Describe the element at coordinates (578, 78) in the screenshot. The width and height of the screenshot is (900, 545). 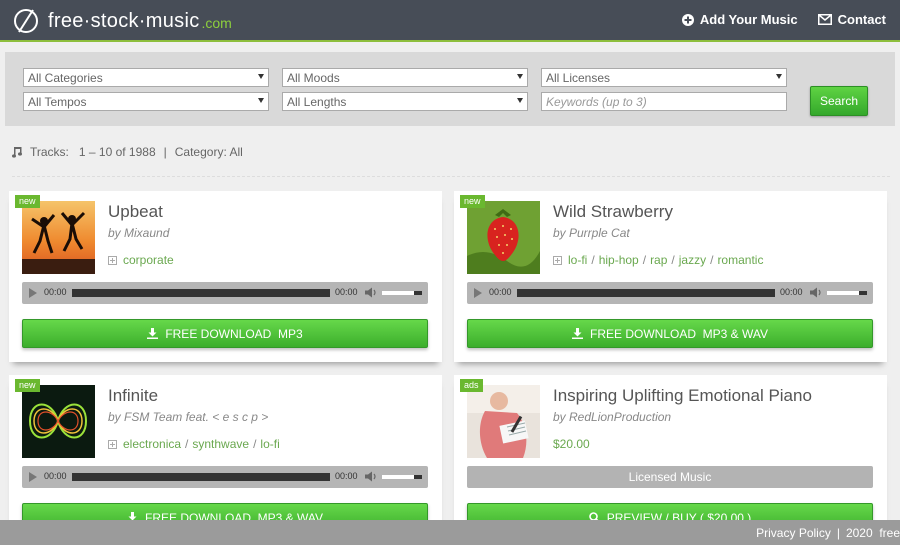
I see `licenses-value: All Licenses` at that location.